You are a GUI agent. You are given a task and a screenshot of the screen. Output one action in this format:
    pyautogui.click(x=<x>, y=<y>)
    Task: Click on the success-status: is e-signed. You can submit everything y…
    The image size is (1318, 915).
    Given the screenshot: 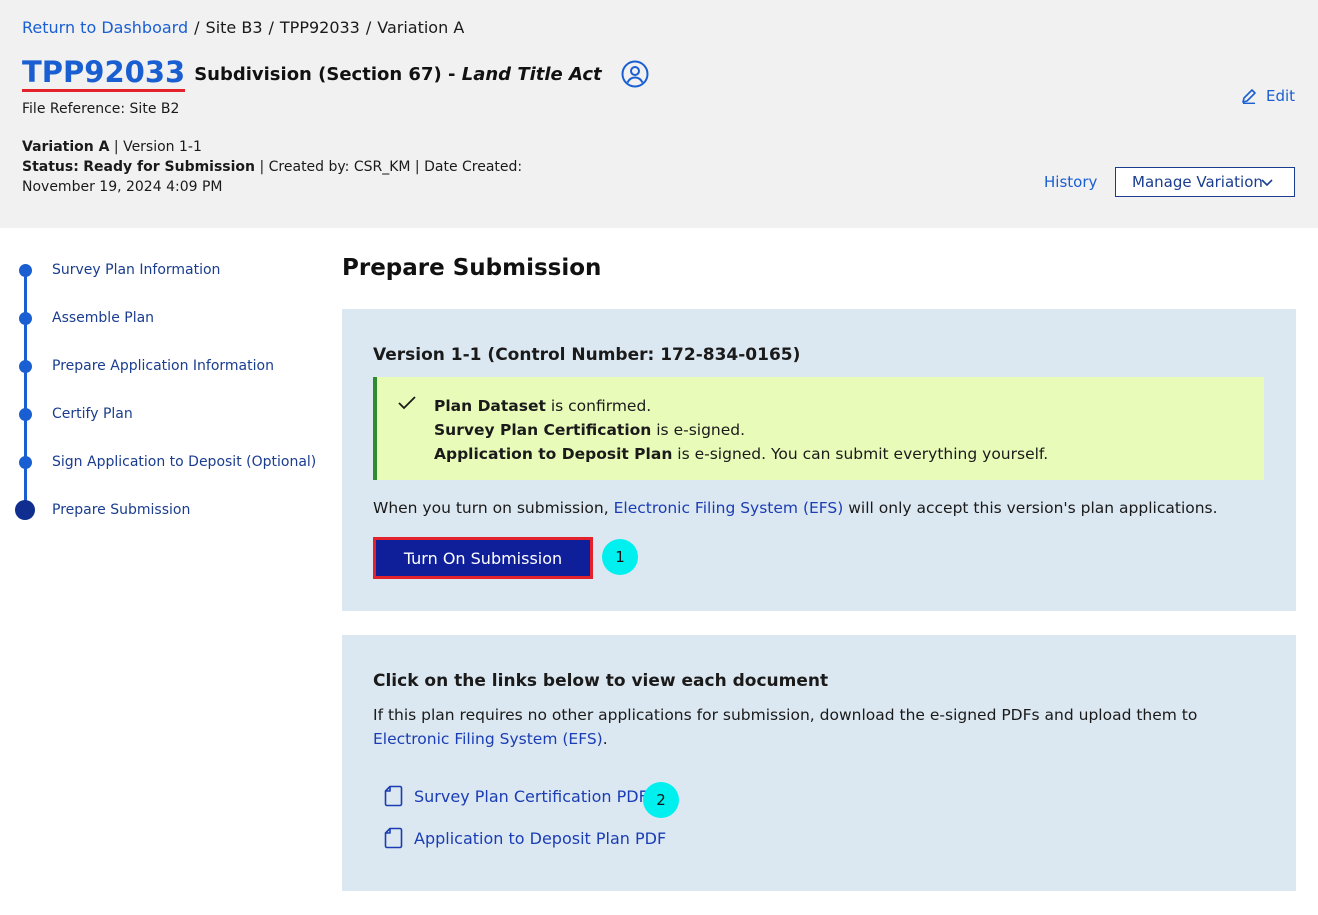 What is the action you would take?
    pyautogui.click(x=860, y=454)
    